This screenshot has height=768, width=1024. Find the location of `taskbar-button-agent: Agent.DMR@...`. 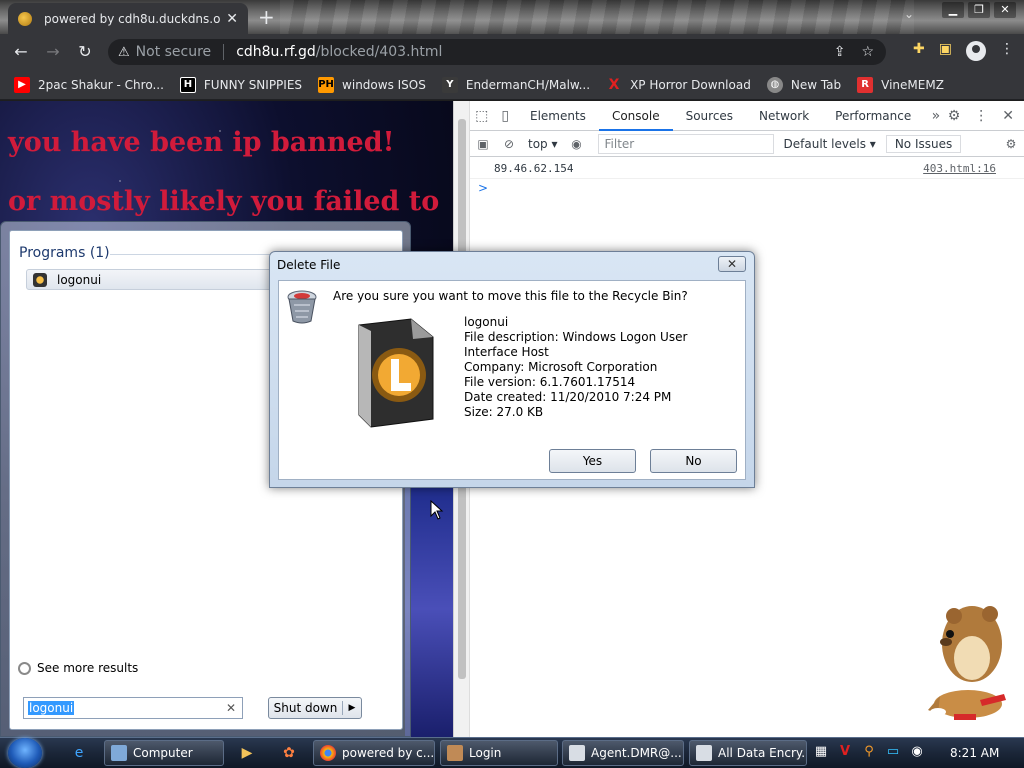

taskbar-button-agent: Agent.DMR@... is located at coordinates (623, 753).